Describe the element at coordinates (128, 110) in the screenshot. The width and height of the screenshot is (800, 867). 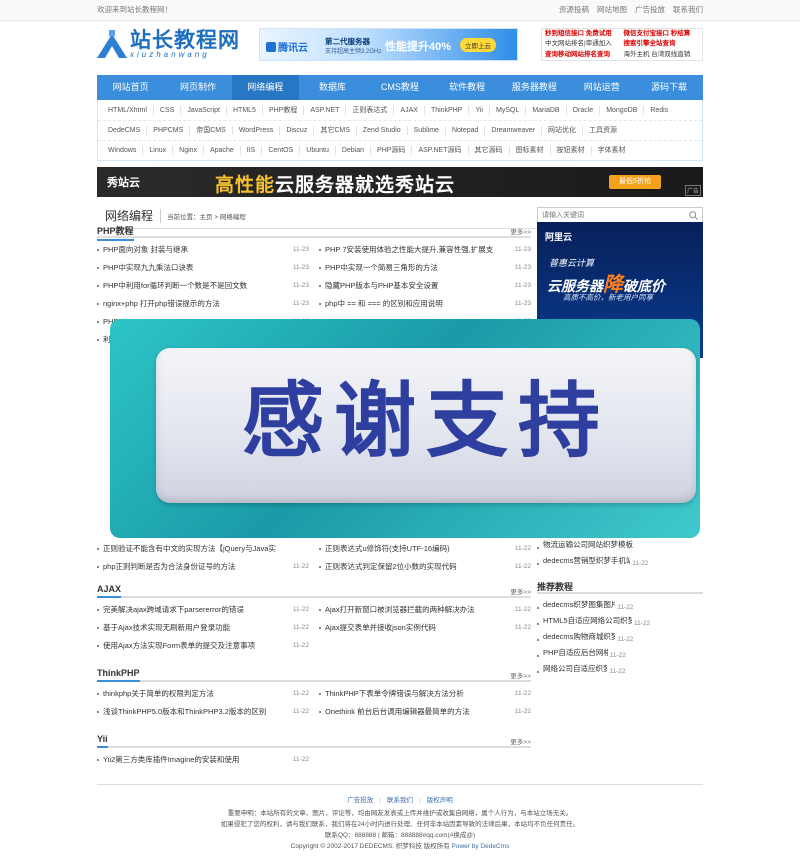
I see `subnav-link: HTML/Xhtml` at that location.